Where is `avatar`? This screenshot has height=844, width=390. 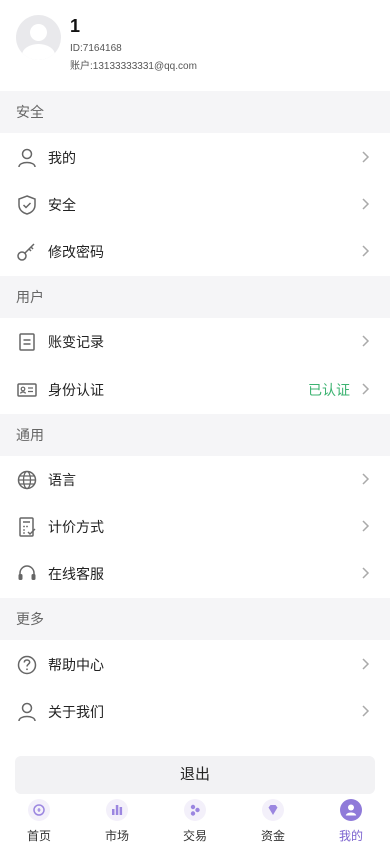 avatar is located at coordinates (38, 37).